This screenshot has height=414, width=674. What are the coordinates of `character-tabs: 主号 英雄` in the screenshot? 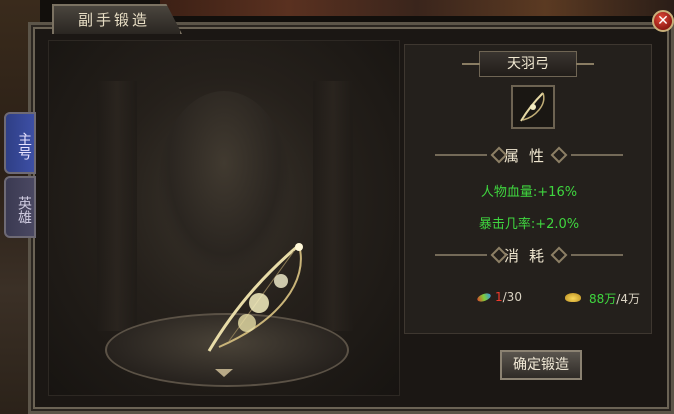 It's located at (20, 180).